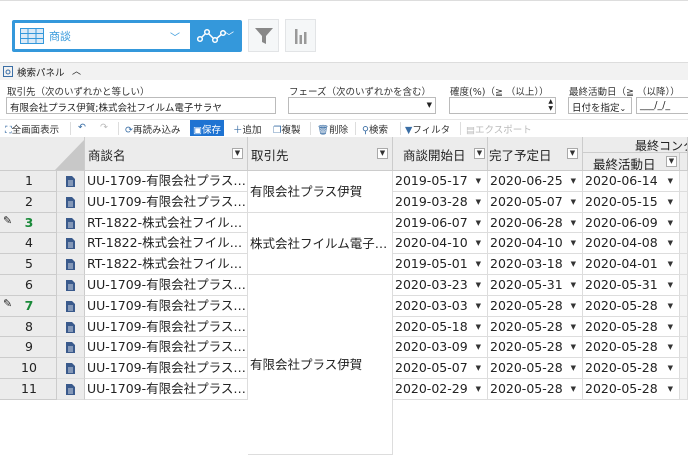 Image resolution: width=688 pixels, height=455 pixels. What do you see at coordinates (102, 36) in the screenshot?
I see `app-dropdown: 商談 ﹀` at bounding box center [102, 36].